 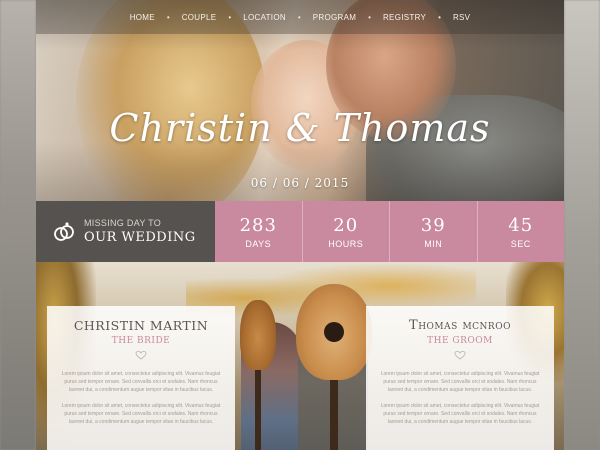 I want to click on nav-item-program: PROGRAM, so click(x=334, y=17).